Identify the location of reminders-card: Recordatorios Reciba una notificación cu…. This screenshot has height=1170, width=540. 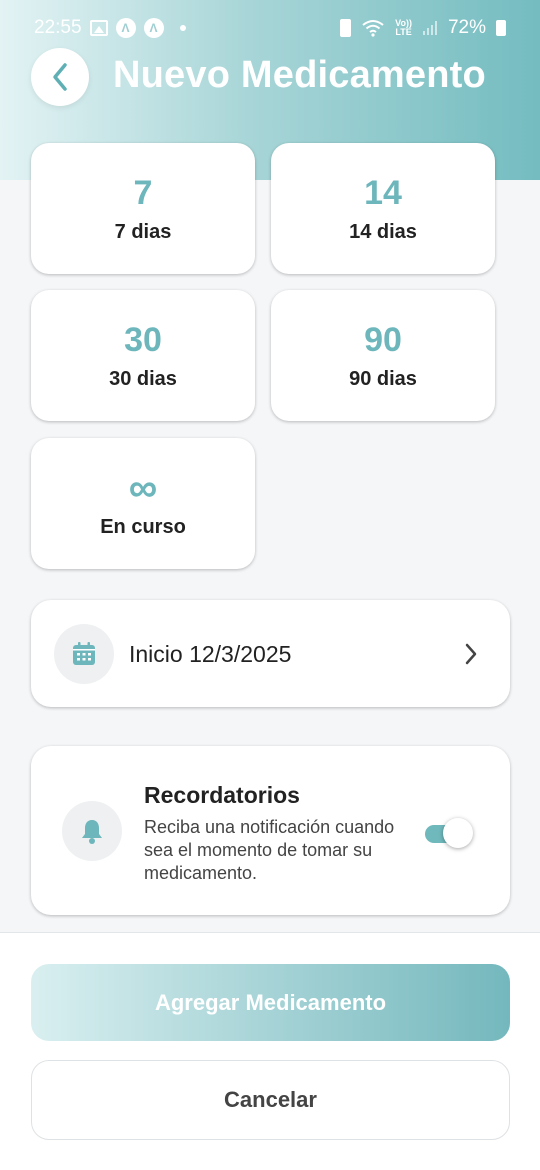
(270, 830).